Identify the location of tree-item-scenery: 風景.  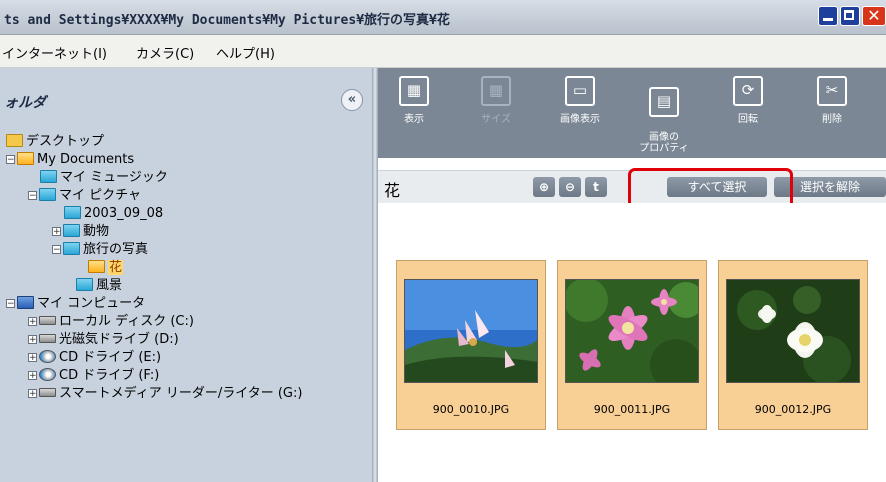
(99, 286).